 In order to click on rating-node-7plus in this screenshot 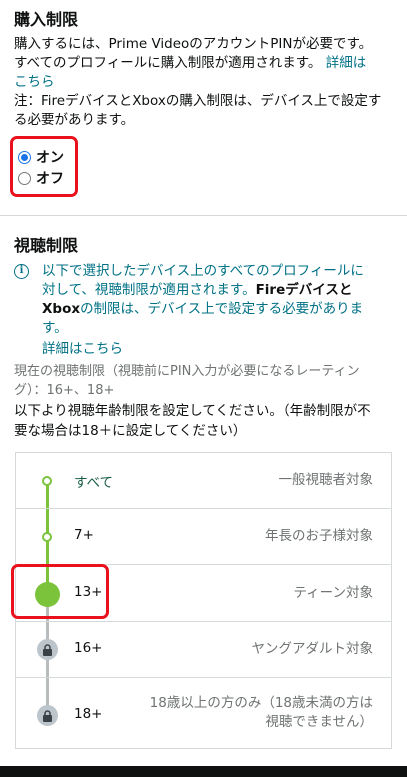, I will do `click(47, 537)`.